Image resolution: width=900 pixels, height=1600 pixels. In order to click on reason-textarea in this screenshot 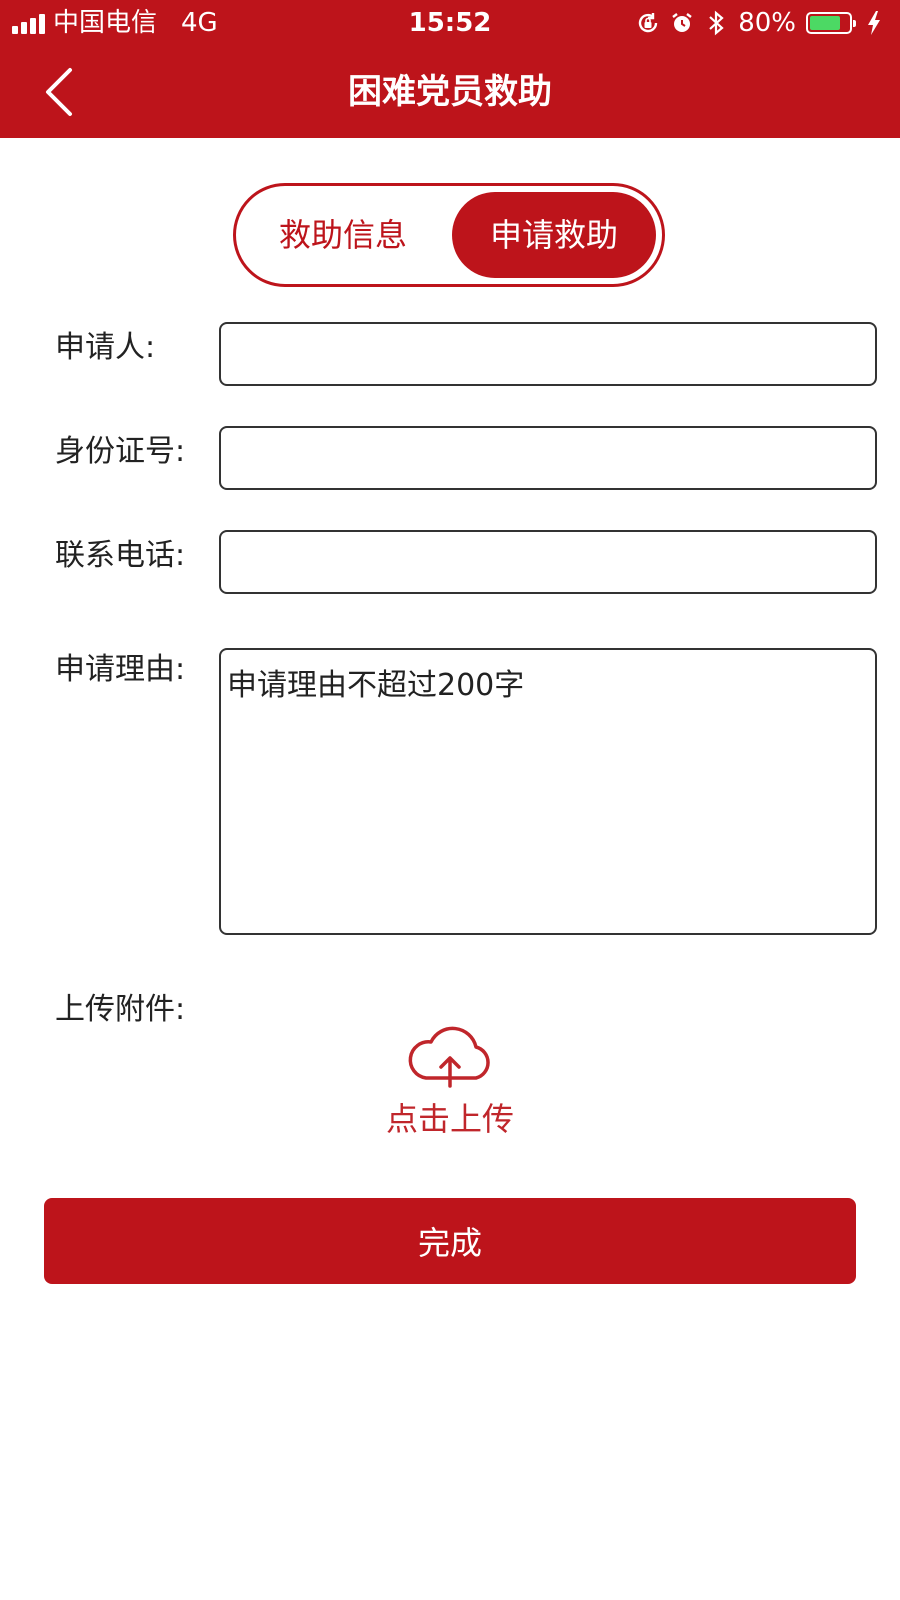, I will do `click(548, 791)`.